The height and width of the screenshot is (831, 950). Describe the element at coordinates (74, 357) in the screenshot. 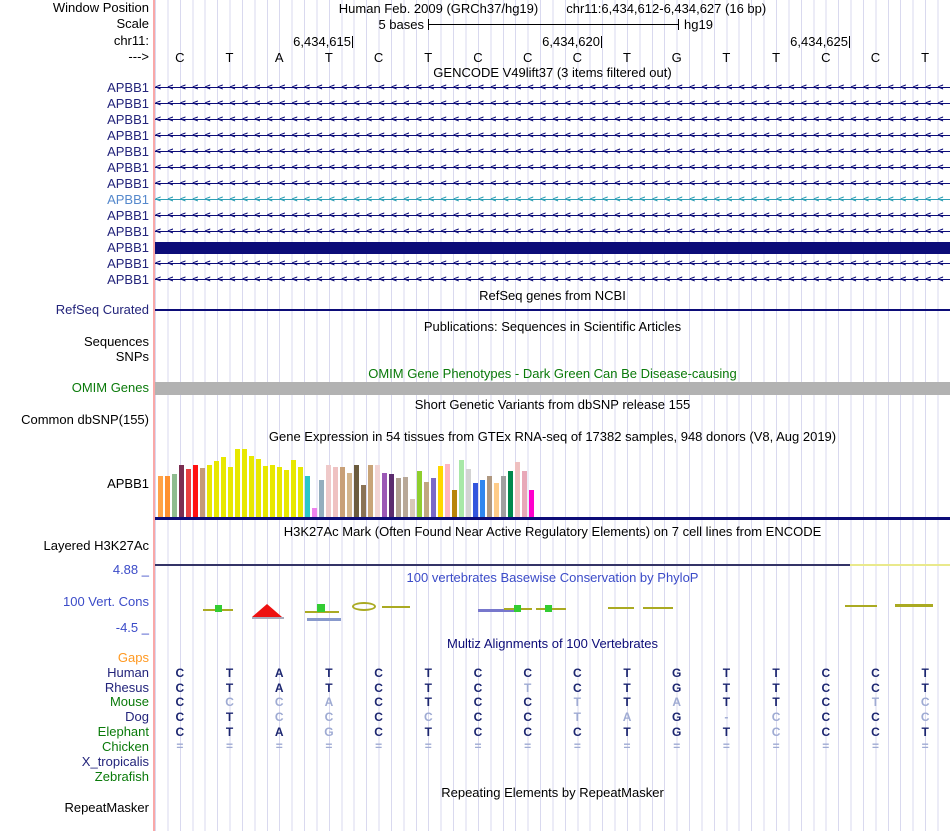

I see `gutter-label-snps: SNPs` at that location.